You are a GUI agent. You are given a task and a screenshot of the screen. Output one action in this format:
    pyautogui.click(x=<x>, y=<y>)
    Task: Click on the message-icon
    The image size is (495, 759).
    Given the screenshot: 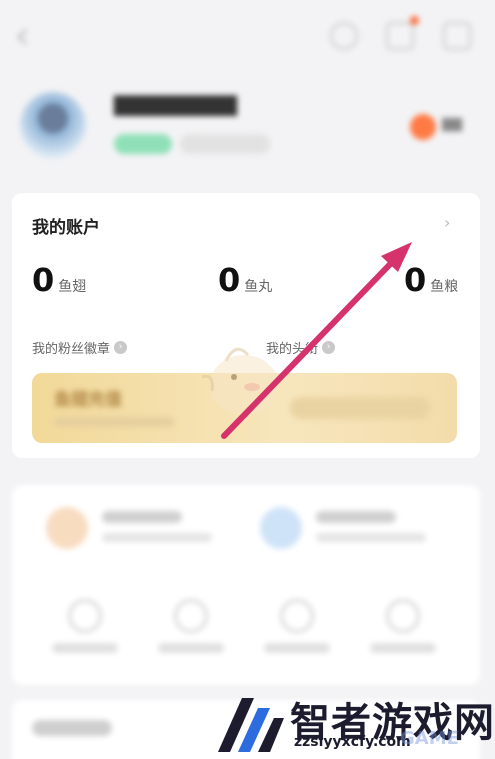 What is the action you would take?
    pyautogui.click(x=344, y=36)
    